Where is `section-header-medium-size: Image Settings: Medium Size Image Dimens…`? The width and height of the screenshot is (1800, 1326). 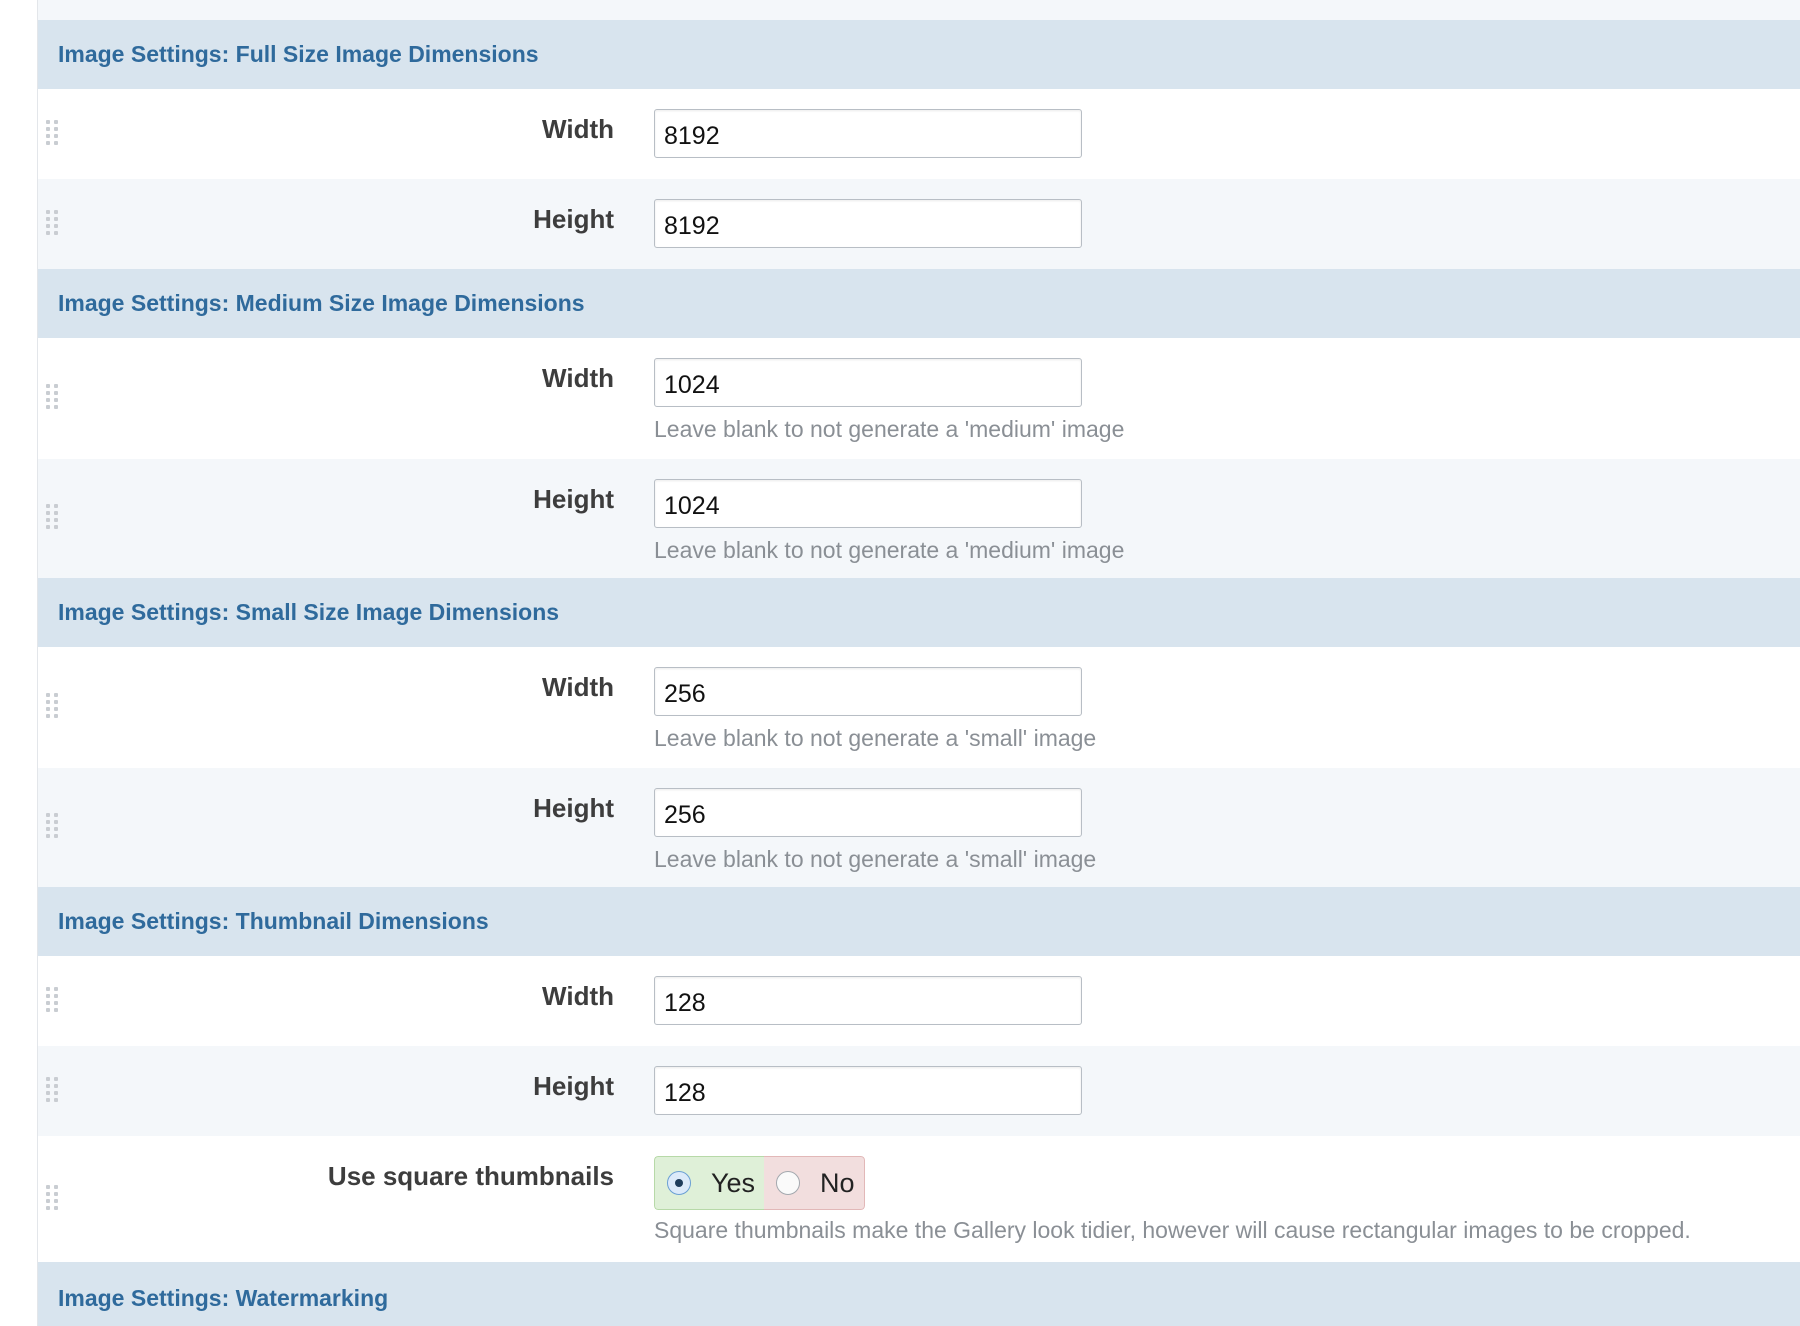 section-header-medium-size: Image Settings: Medium Size Image Dimens… is located at coordinates (919, 303).